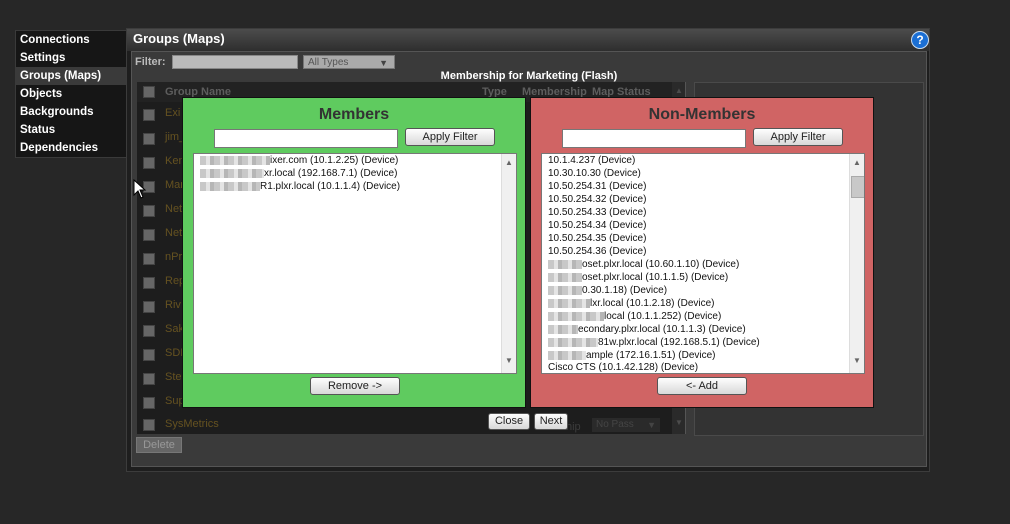 This screenshot has height=524, width=1010. Describe the element at coordinates (661, 264) in the screenshot. I see `list-item-label: oset.plxr.local (10.60.1.10) (Device)` at that location.